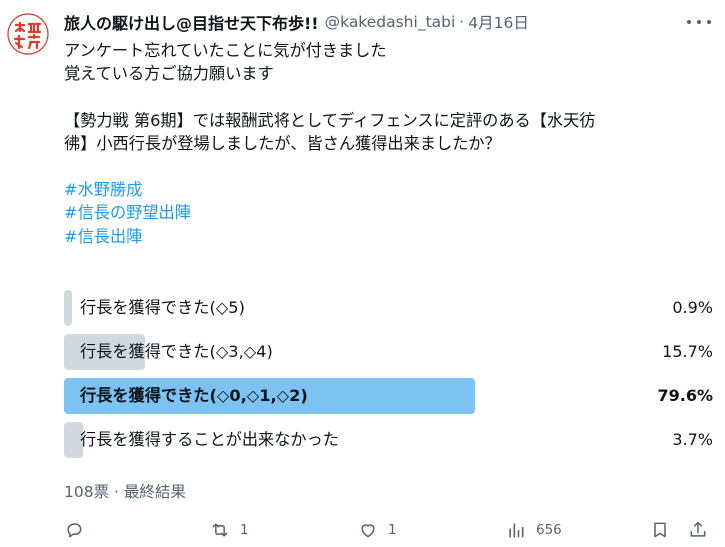 Image resolution: width=725 pixels, height=547 pixels. Describe the element at coordinates (368, 531) in the screenshot. I see `like-icon` at that location.